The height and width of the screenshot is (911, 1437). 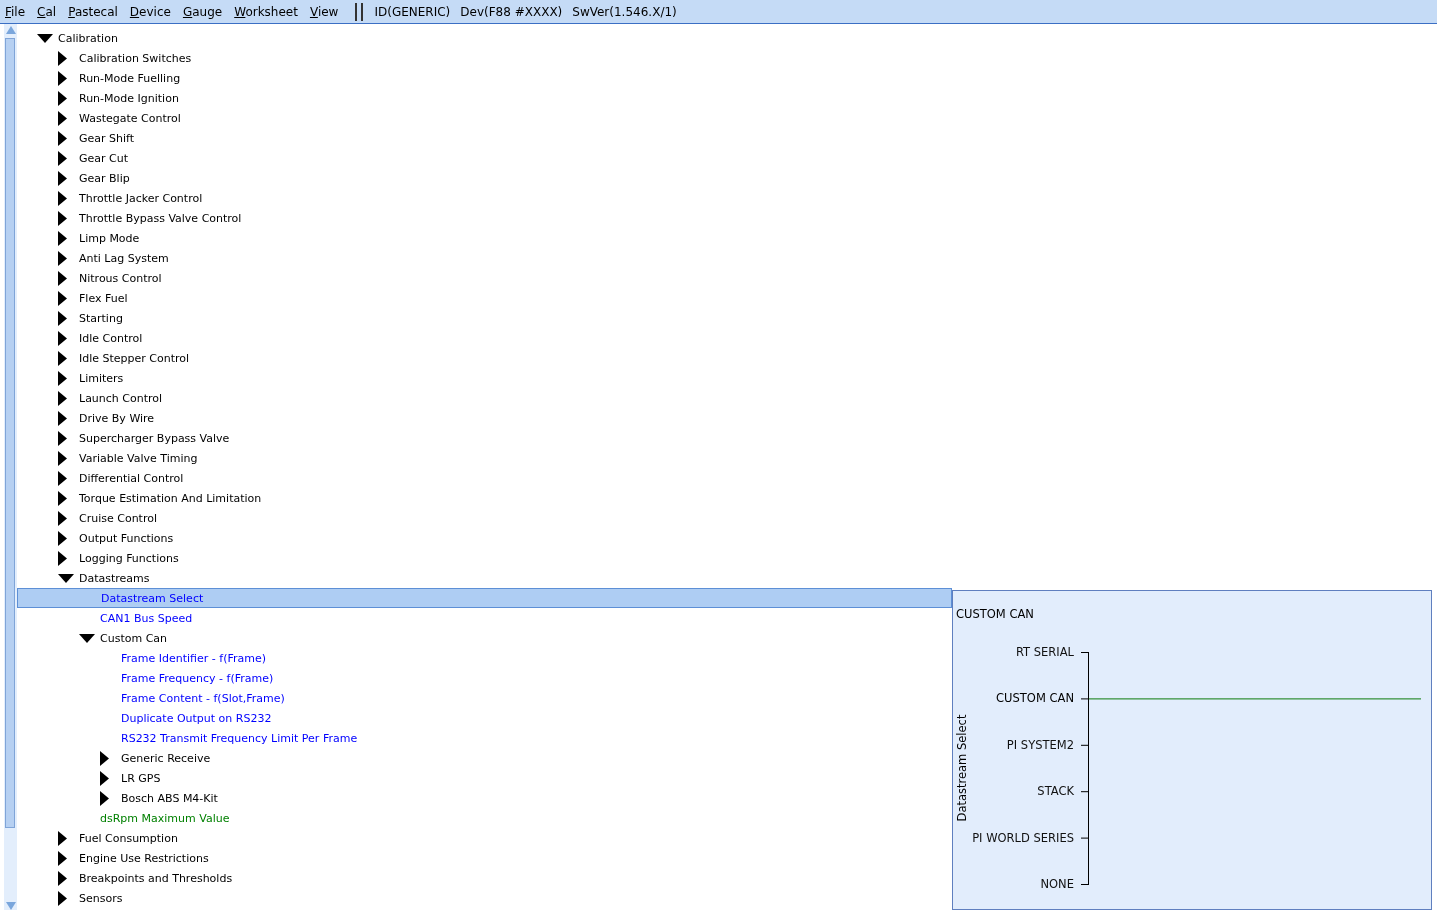 What do you see at coordinates (203, 11) in the screenshot?
I see `menu-item: Gauge` at bounding box center [203, 11].